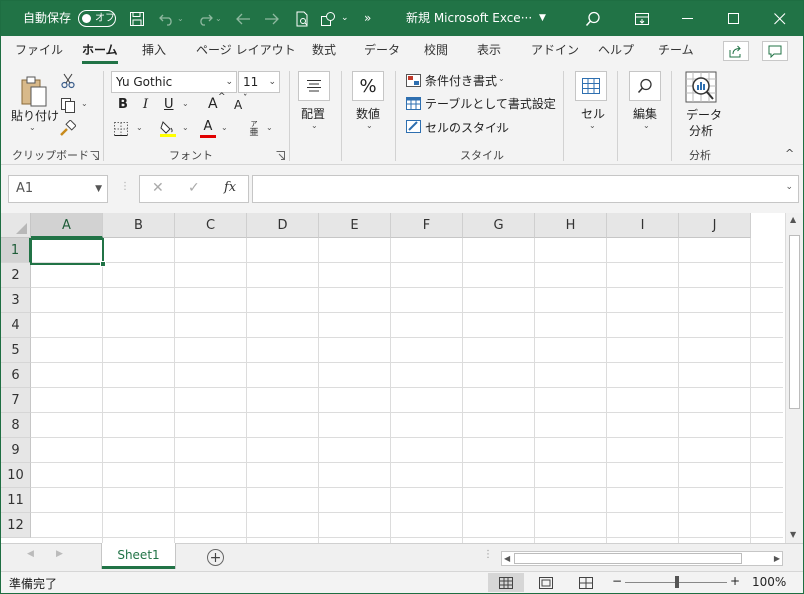  I want to click on zoom-level: 100%, so click(769, 582).